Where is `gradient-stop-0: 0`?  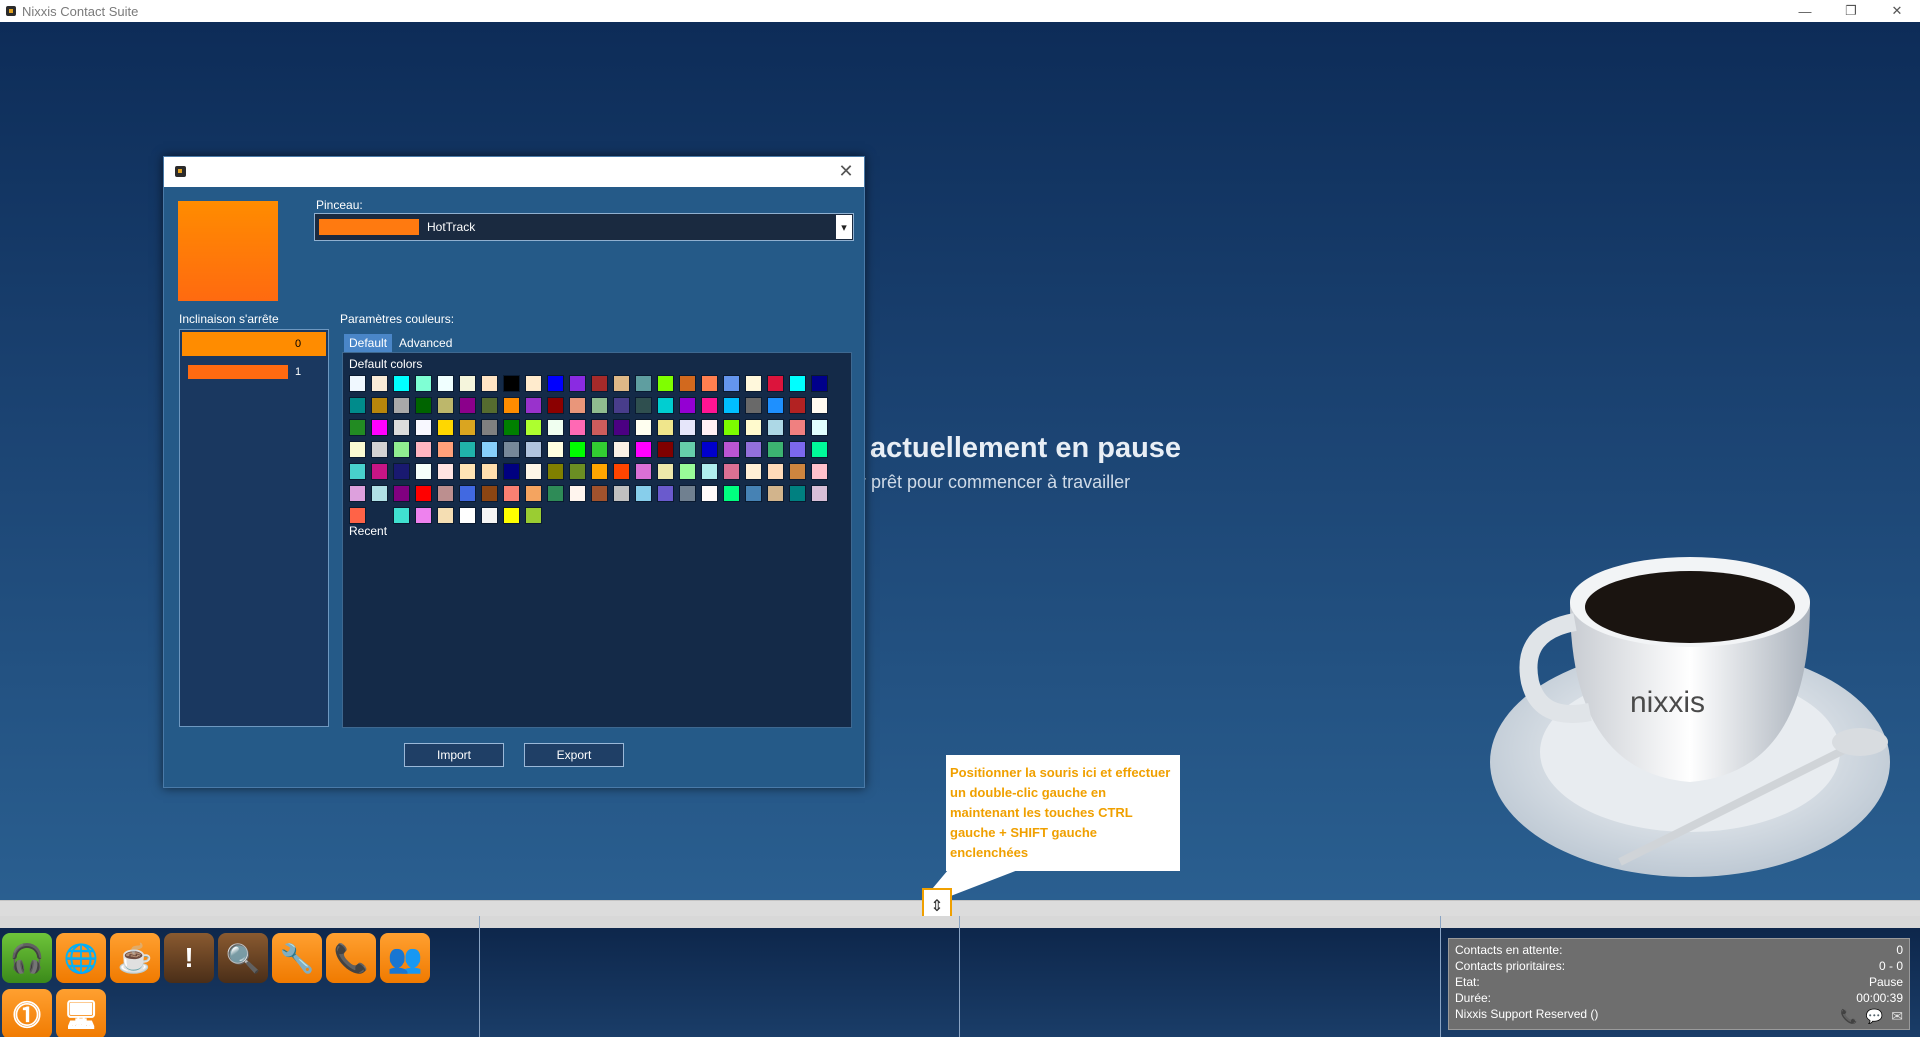
gradient-stop-0: 0 is located at coordinates (254, 344).